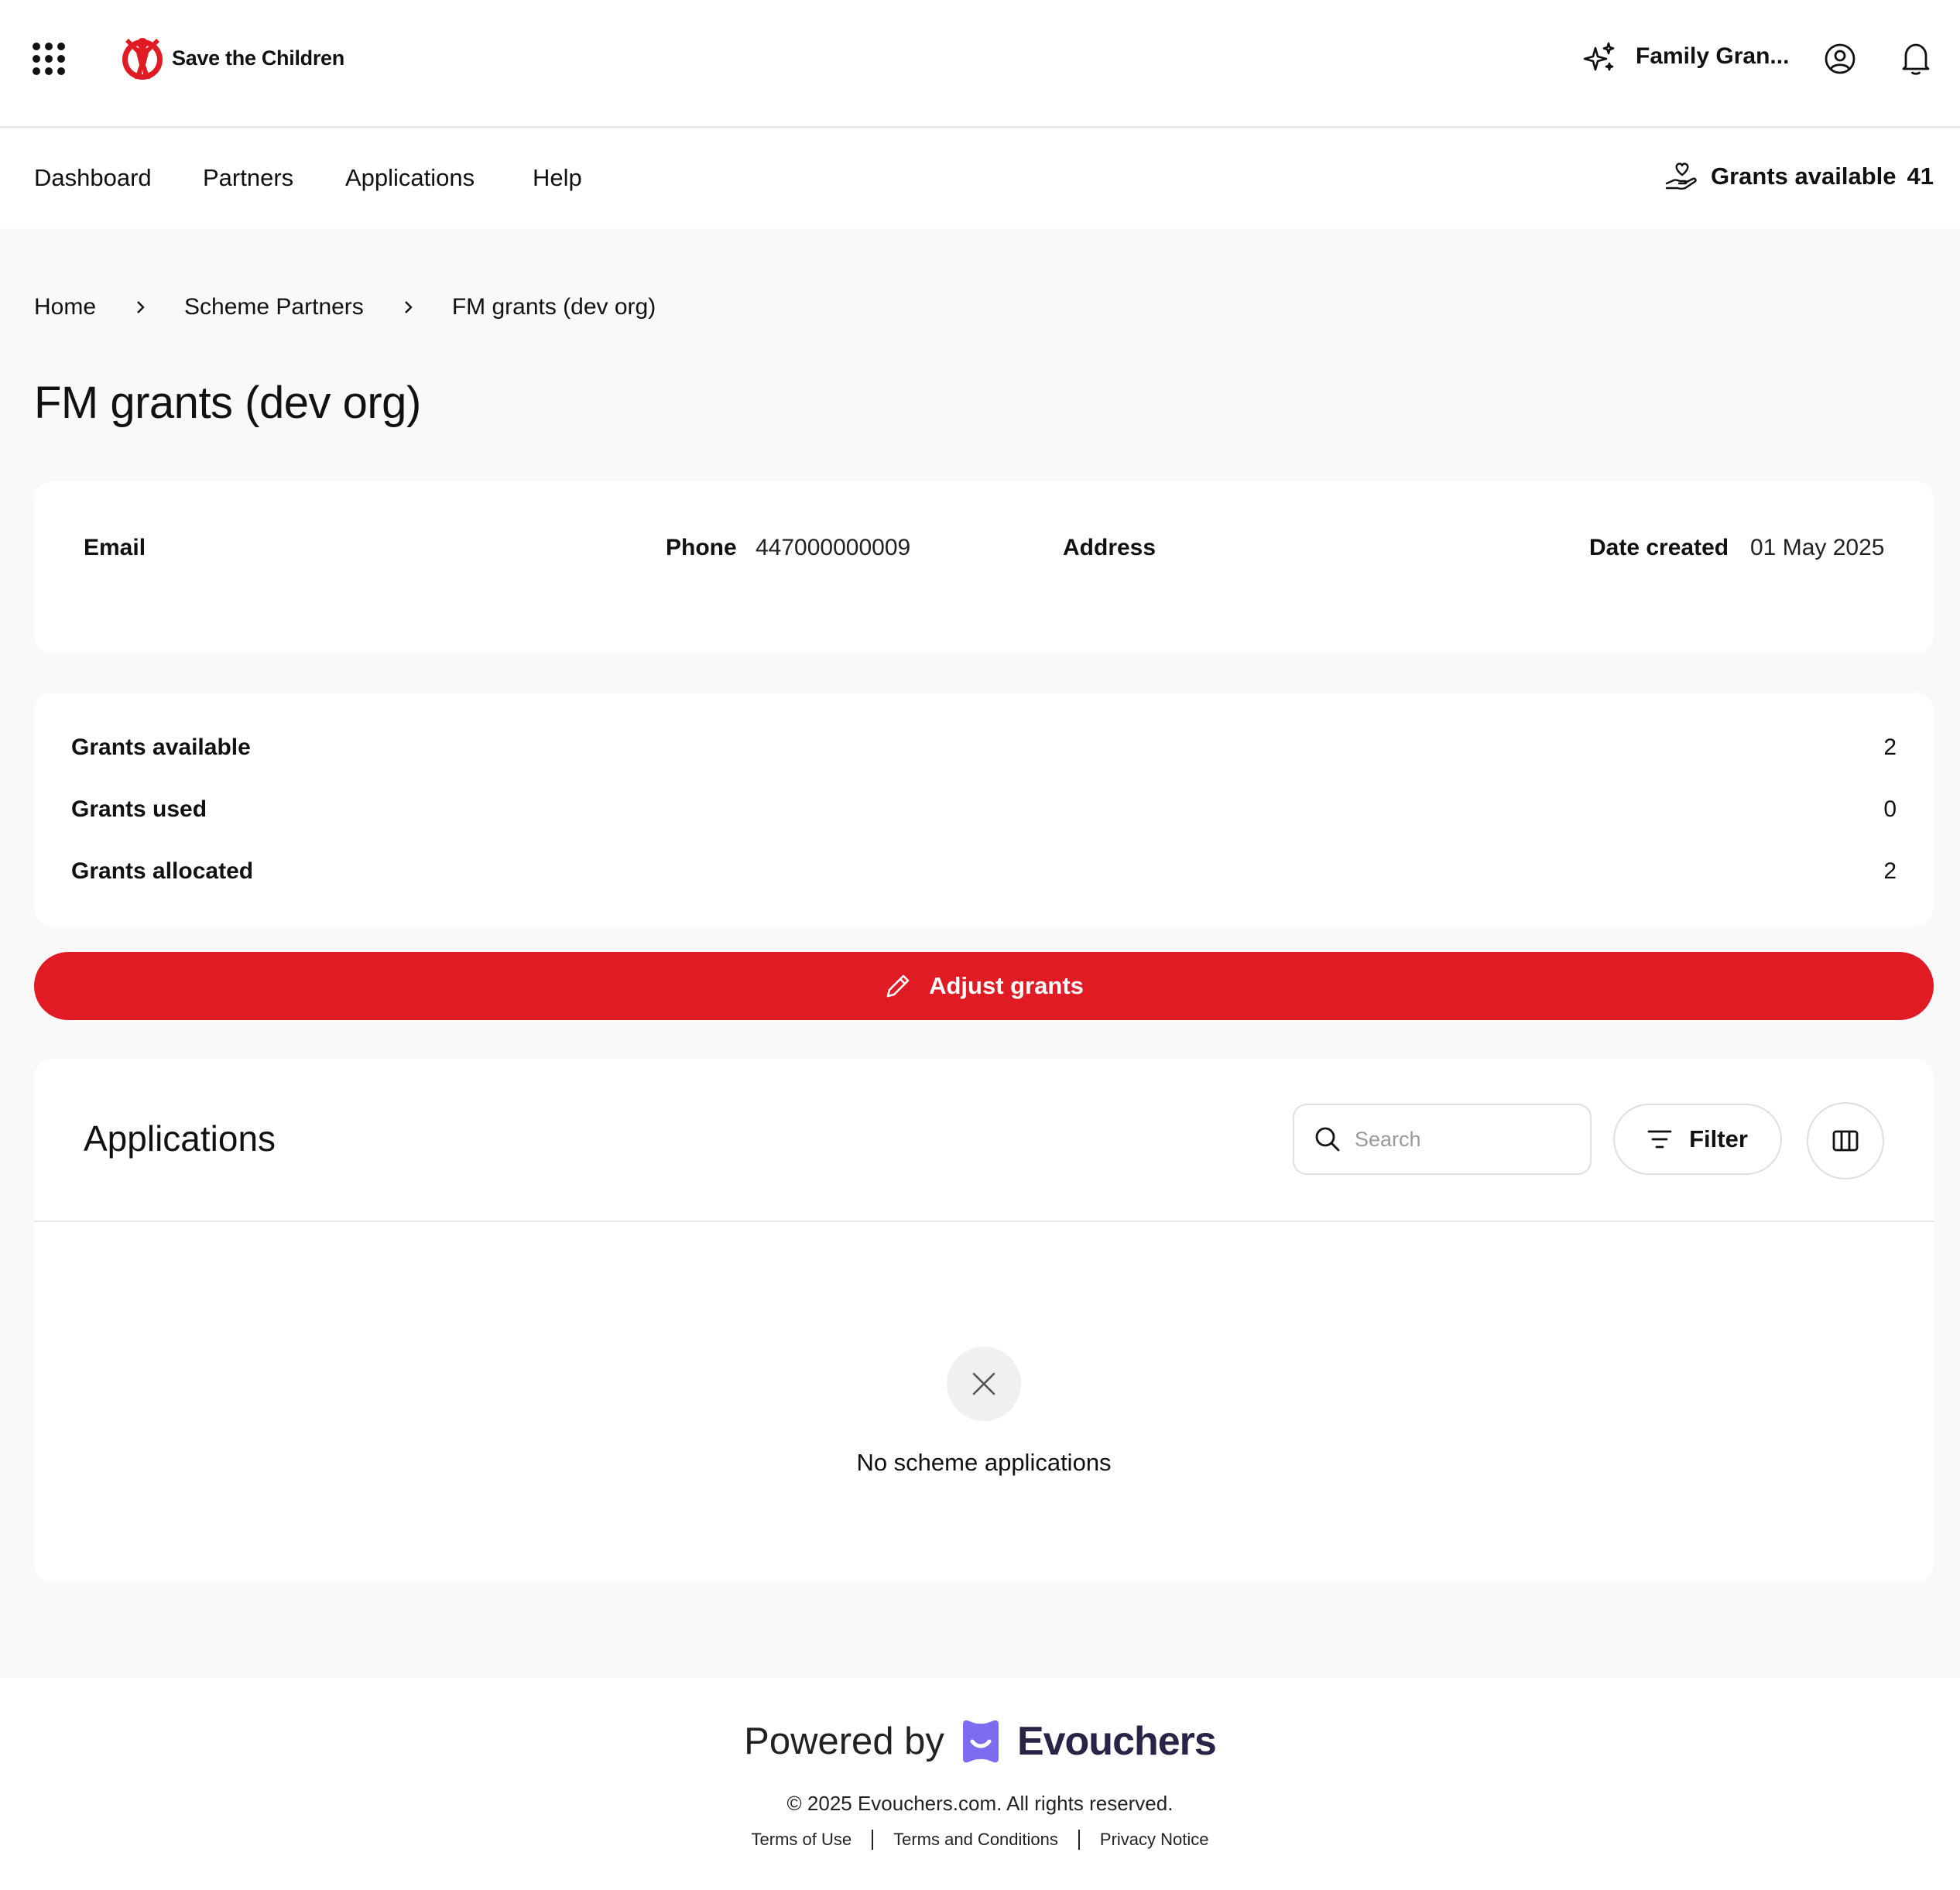 The height and width of the screenshot is (1890, 1960). What do you see at coordinates (984, 1463) in the screenshot?
I see `empty-state-text: No scheme applications` at bounding box center [984, 1463].